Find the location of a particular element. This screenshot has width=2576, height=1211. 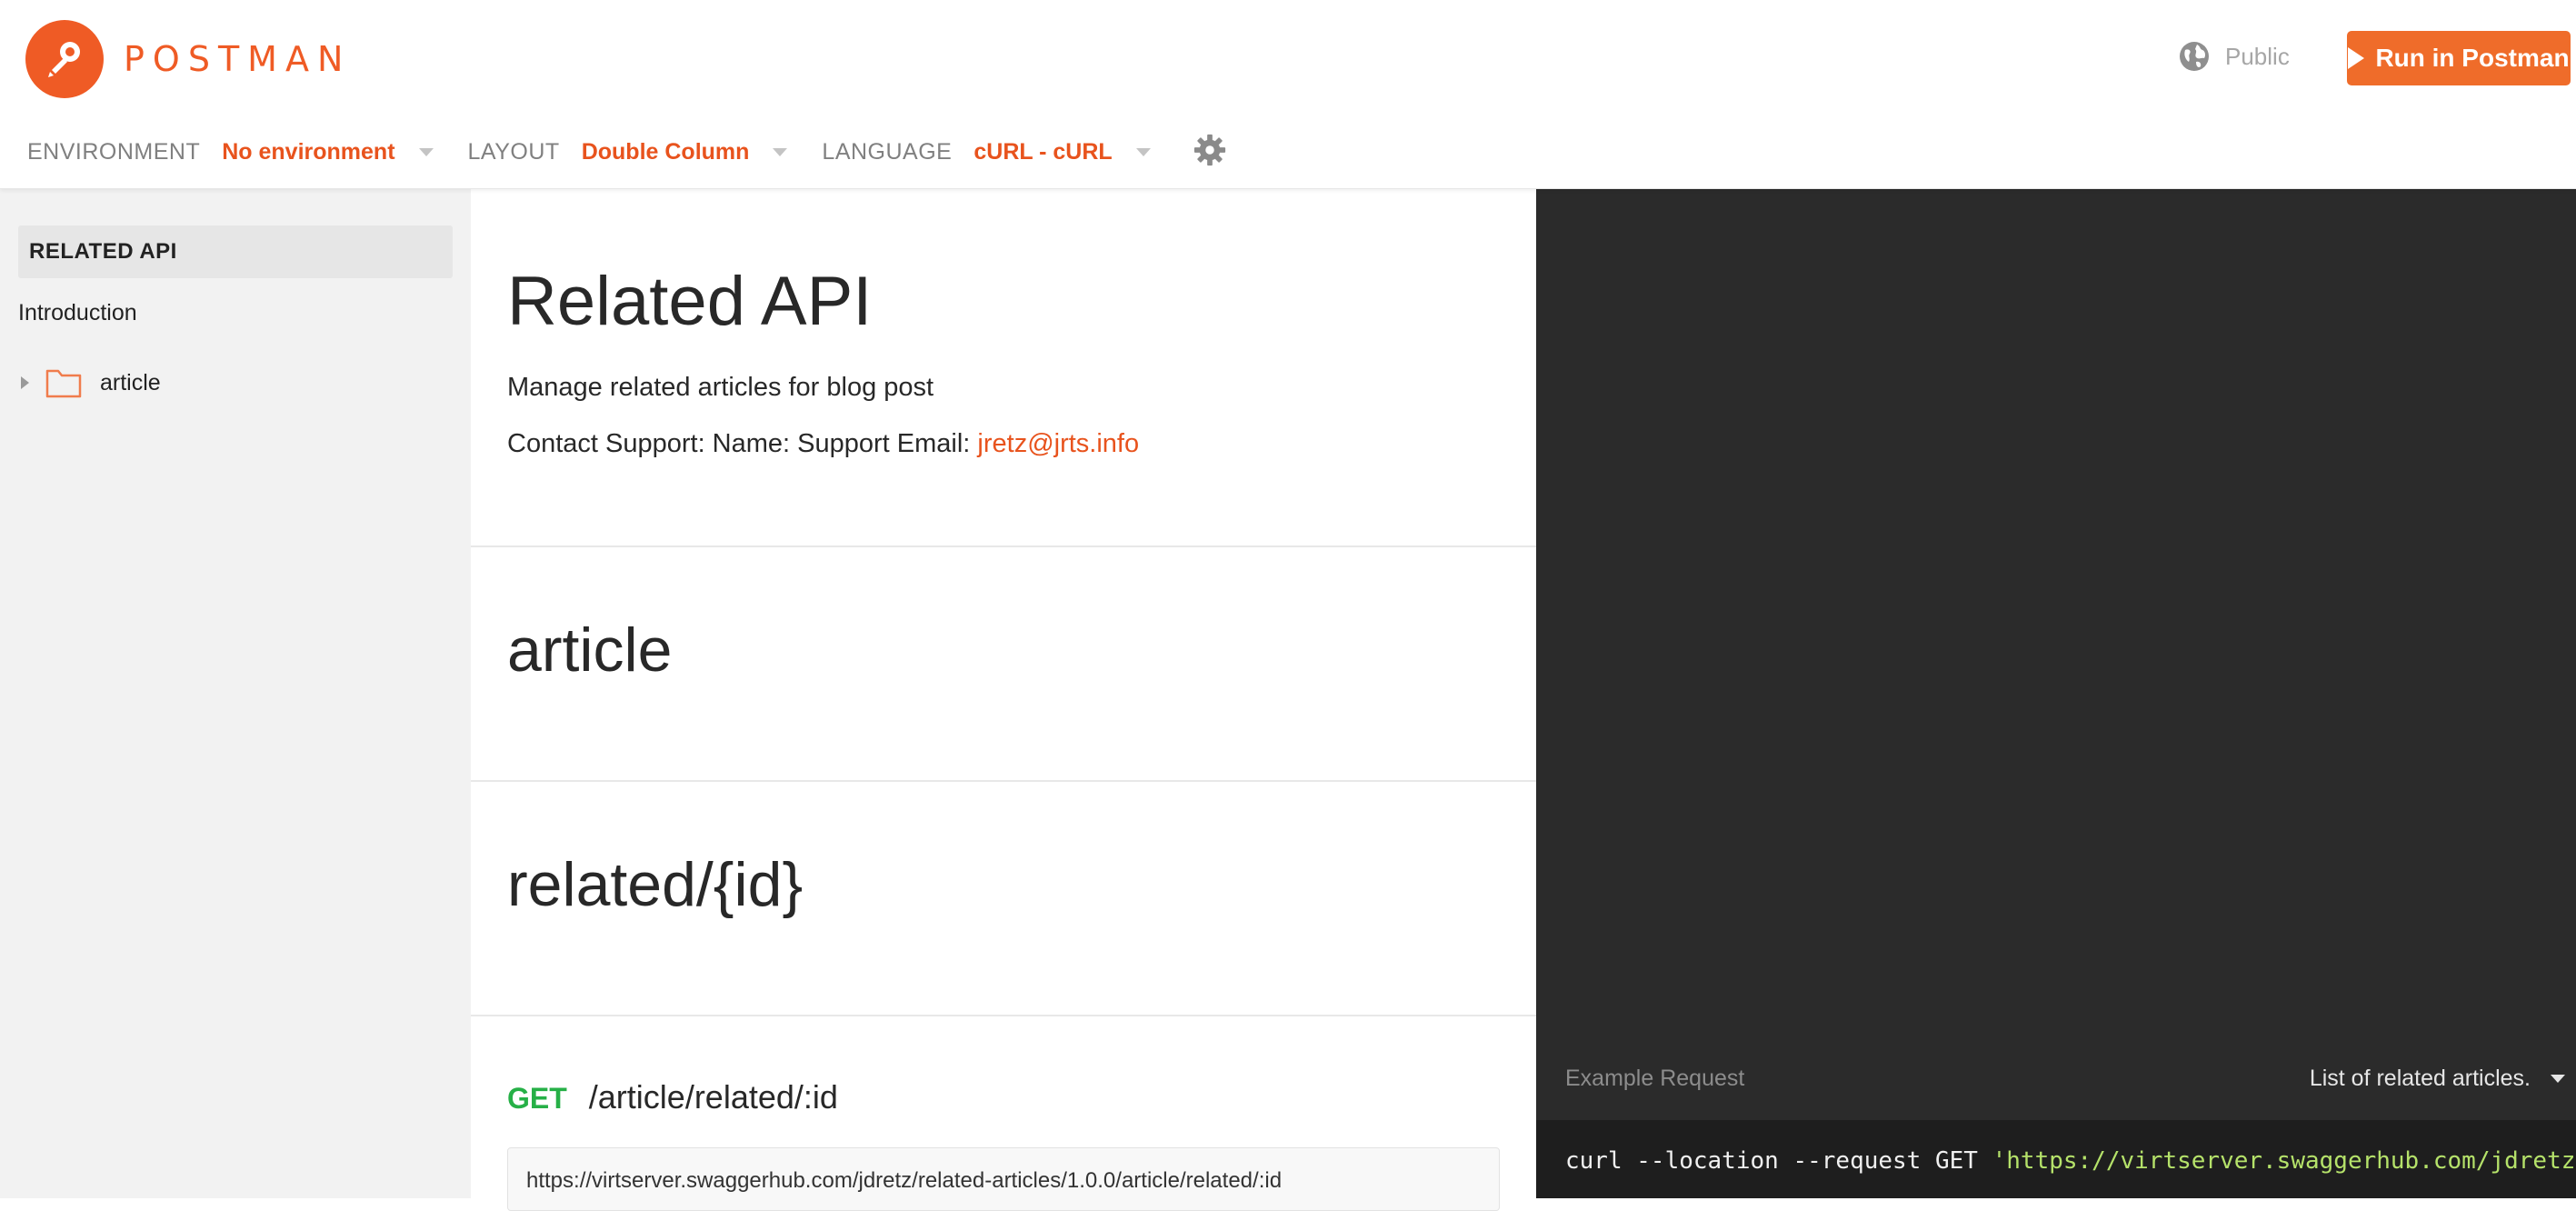

play-icon is located at coordinates (2356, 58).